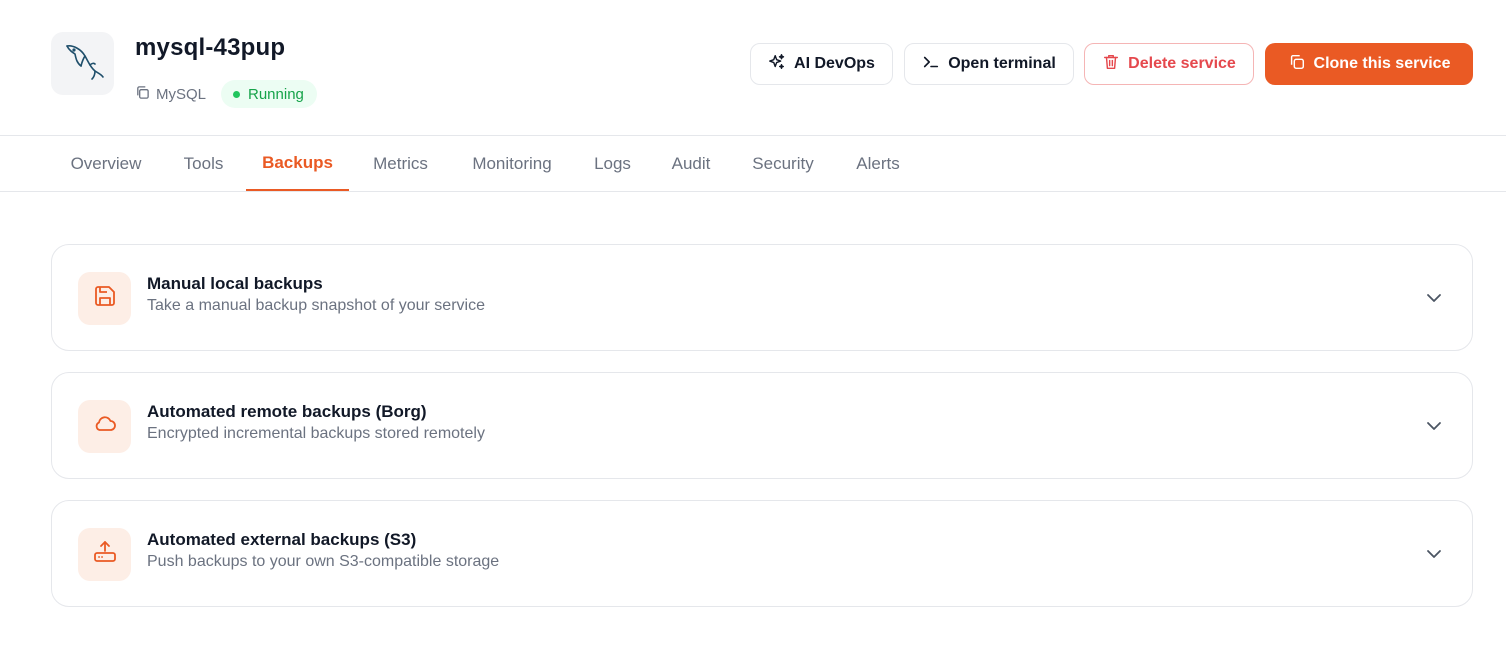 This screenshot has width=1506, height=672. I want to click on service-logo, so click(82, 63).